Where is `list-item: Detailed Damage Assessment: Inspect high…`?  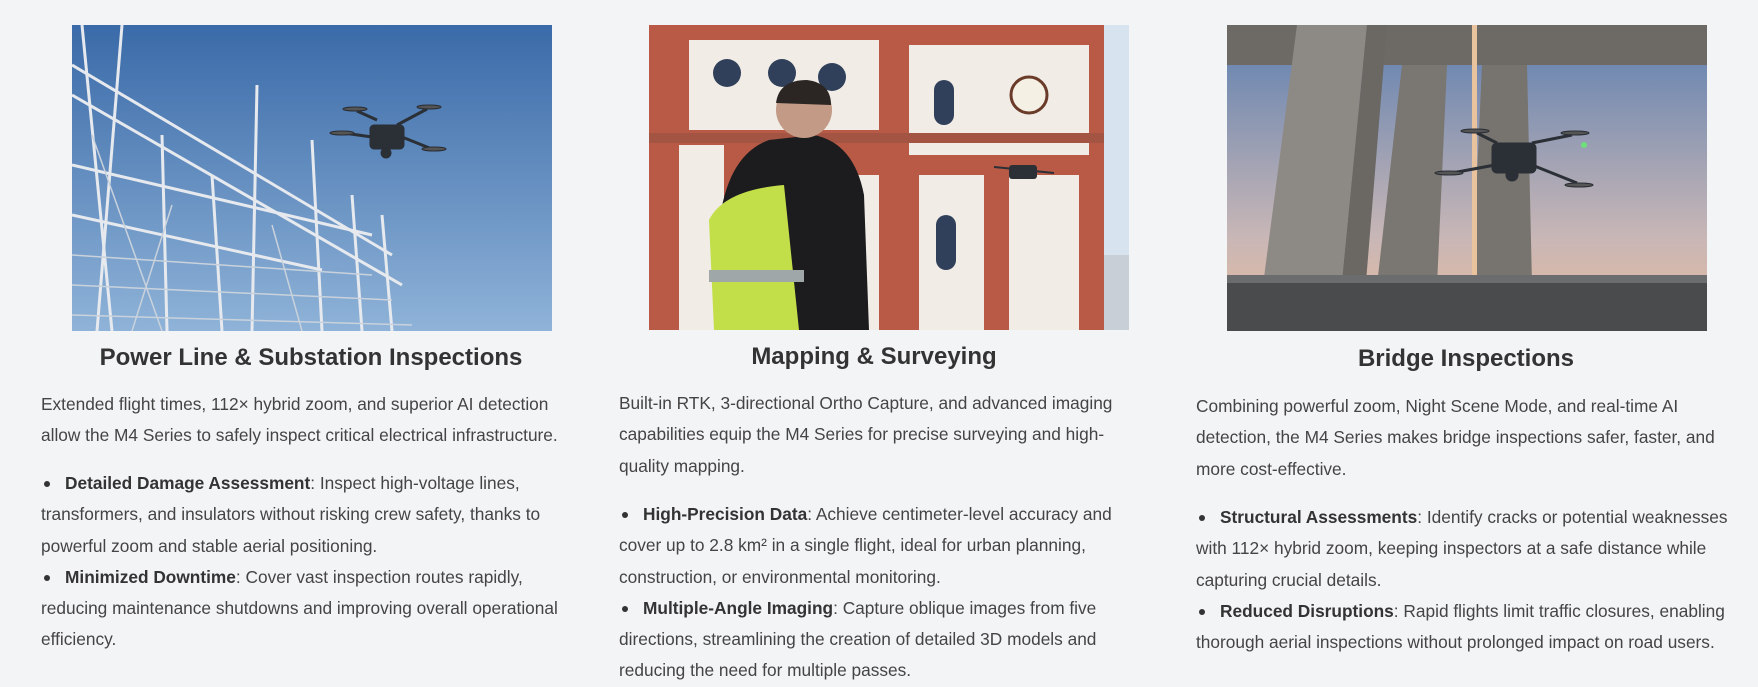 list-item: Detailed Damage Assessment: Inspect high… is located at coordinates (311, 515).